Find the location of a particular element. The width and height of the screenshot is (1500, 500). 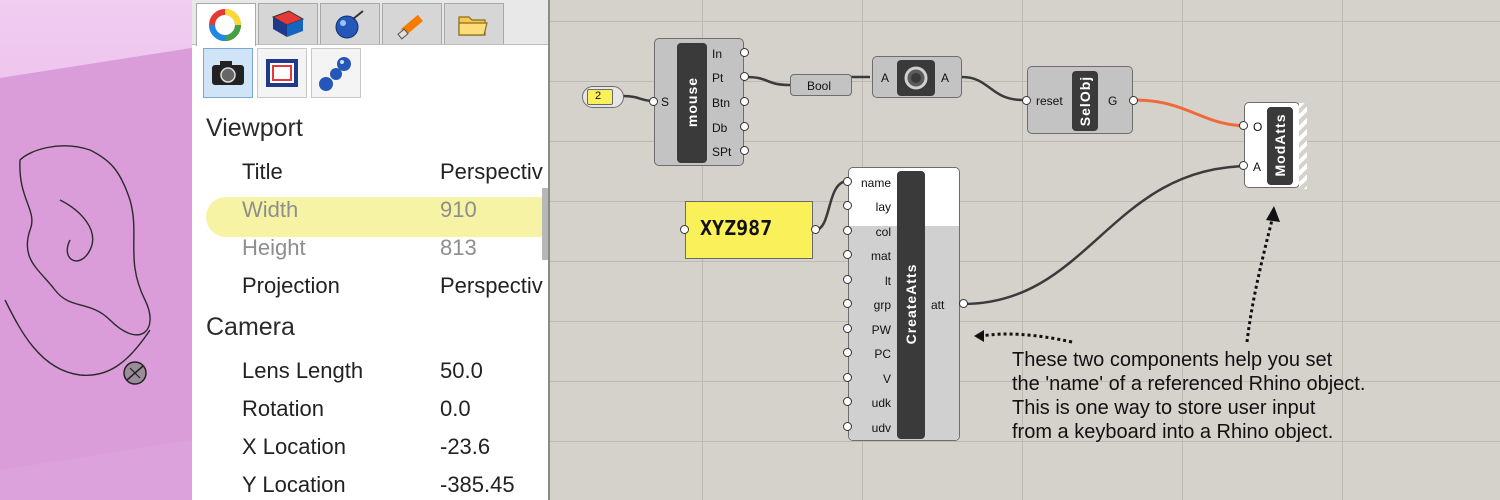

light-icon is located at coordinates (410, 27).